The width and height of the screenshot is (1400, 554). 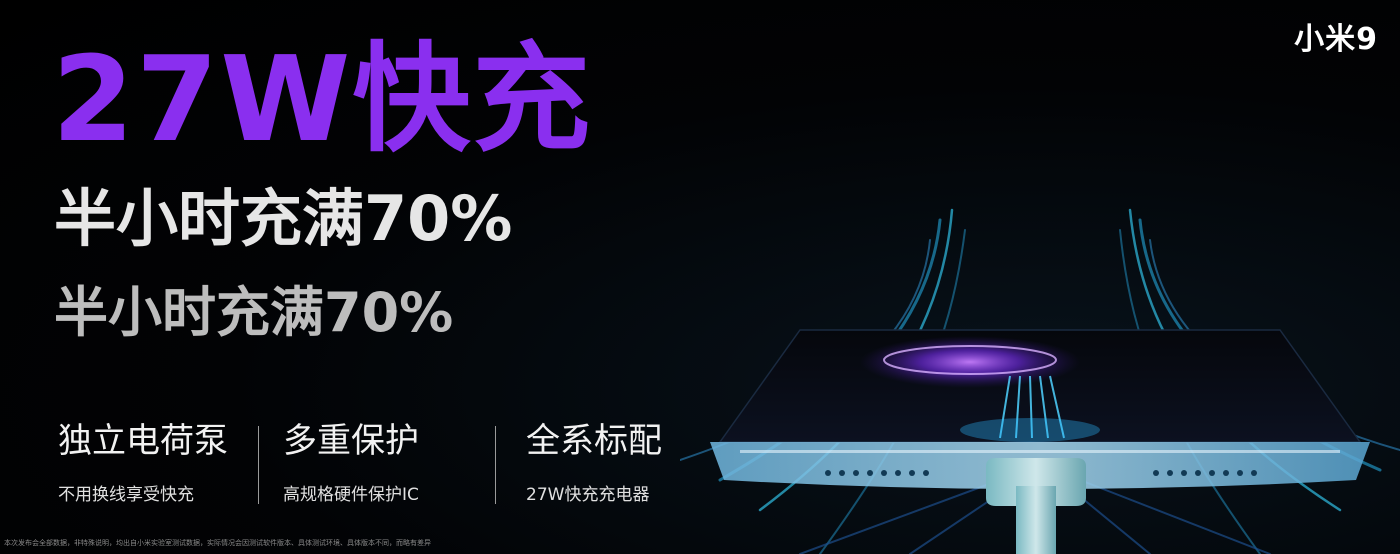 What do you see at coordinates (143, 441) in the screenshot?
I see `feature-title: 独立电荷泵` at bounding box center [143, 441].